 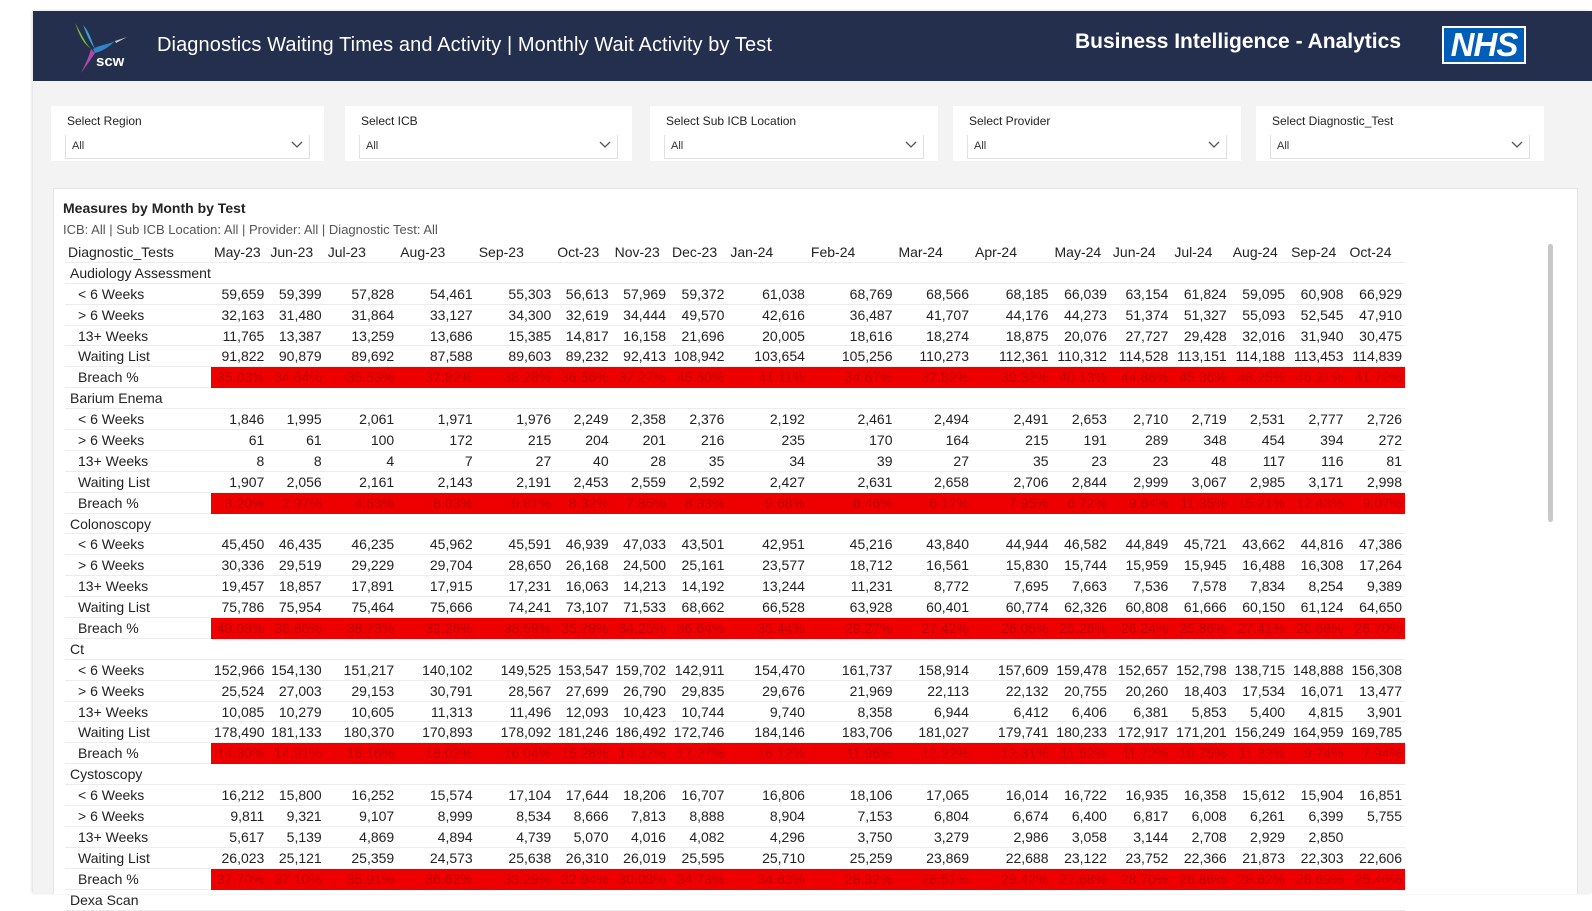 What do you see at coordinates (698, 336) in the screenshot?
I see `value-cell: 21,696` at bounding box center [698, 336].